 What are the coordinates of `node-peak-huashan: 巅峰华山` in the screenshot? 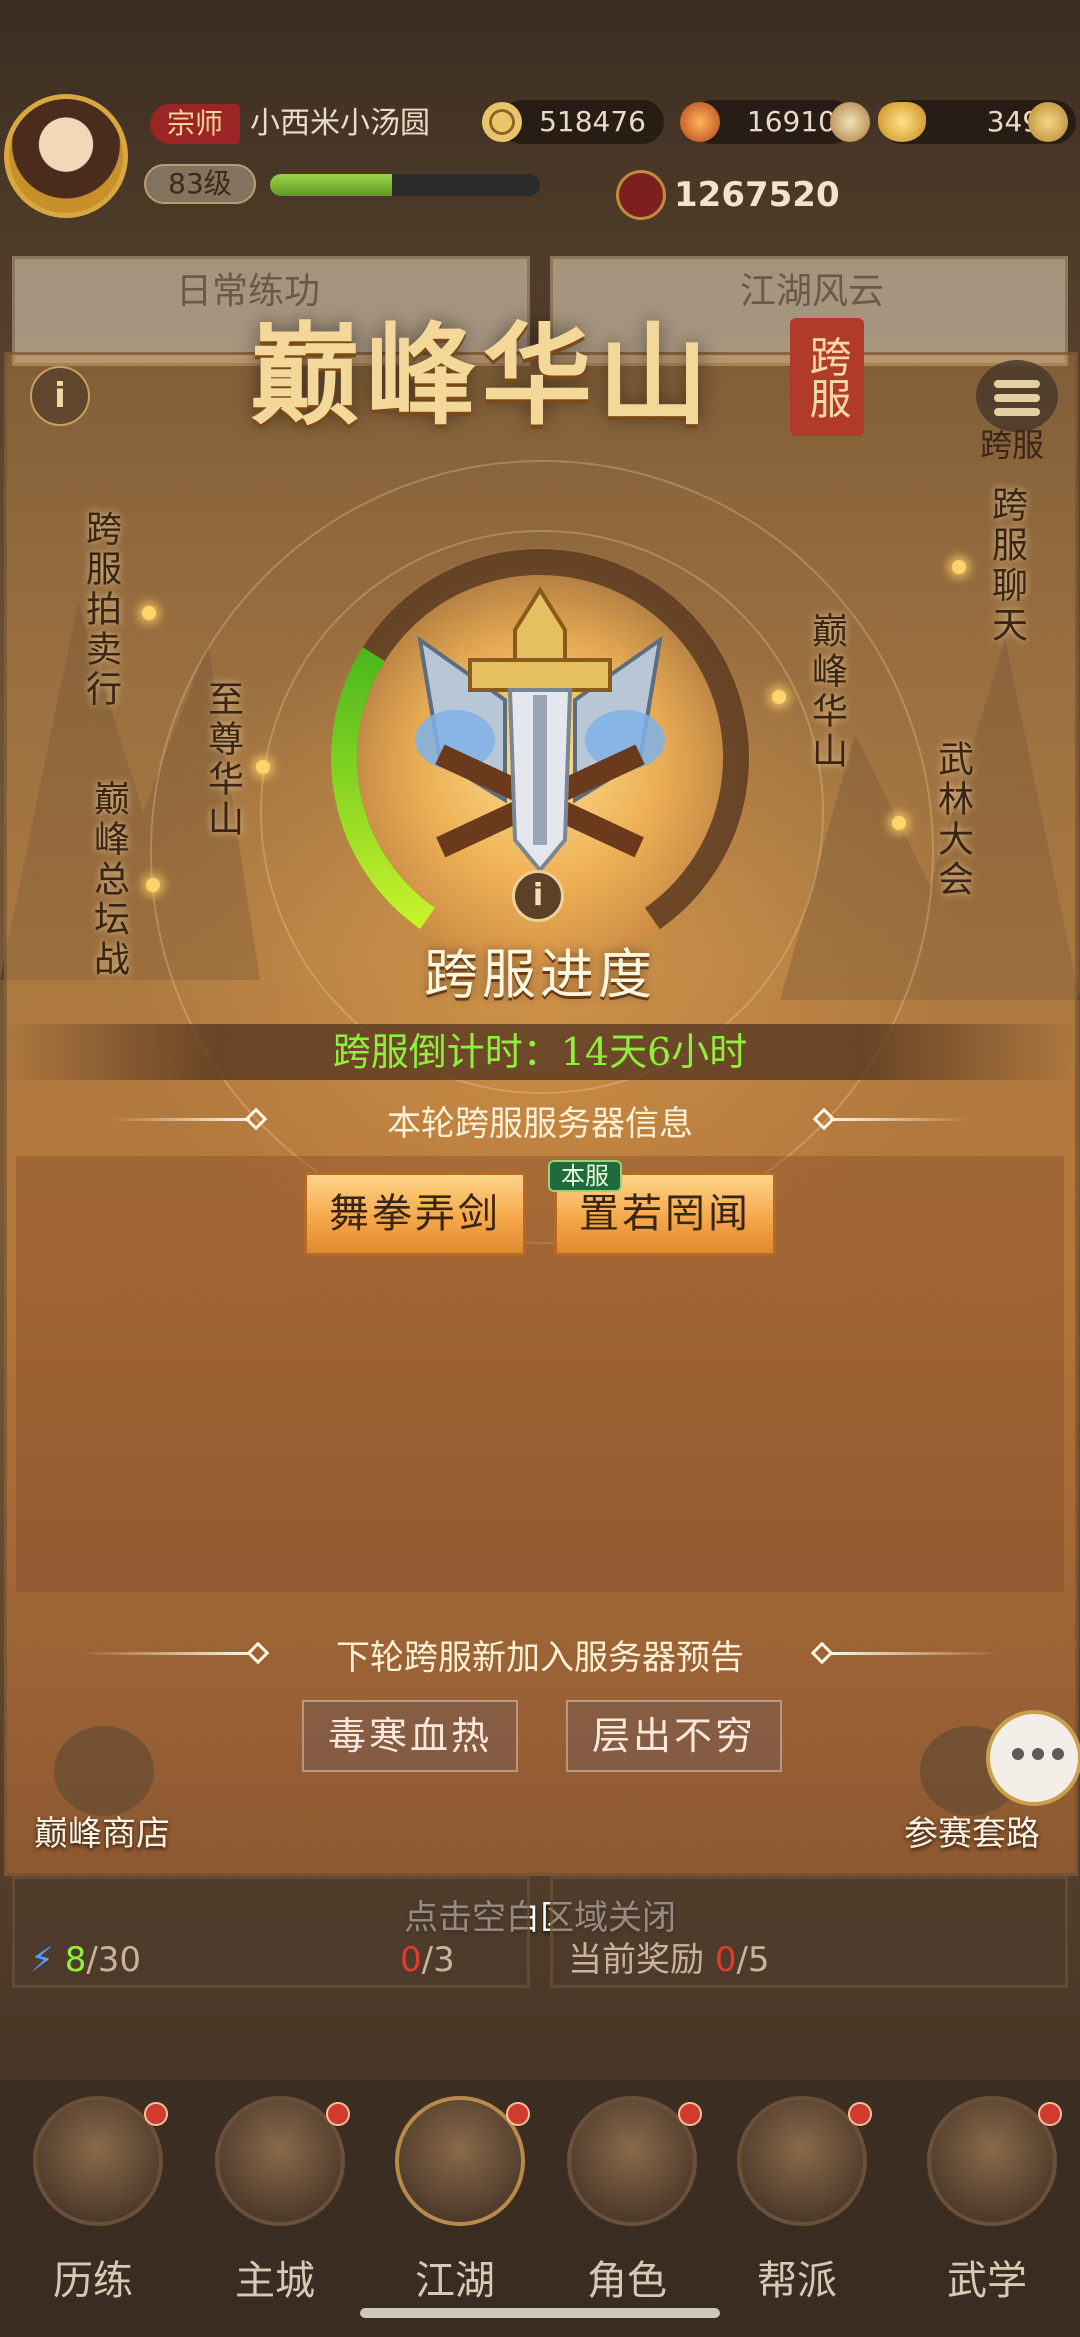 It's located at (826, 692).